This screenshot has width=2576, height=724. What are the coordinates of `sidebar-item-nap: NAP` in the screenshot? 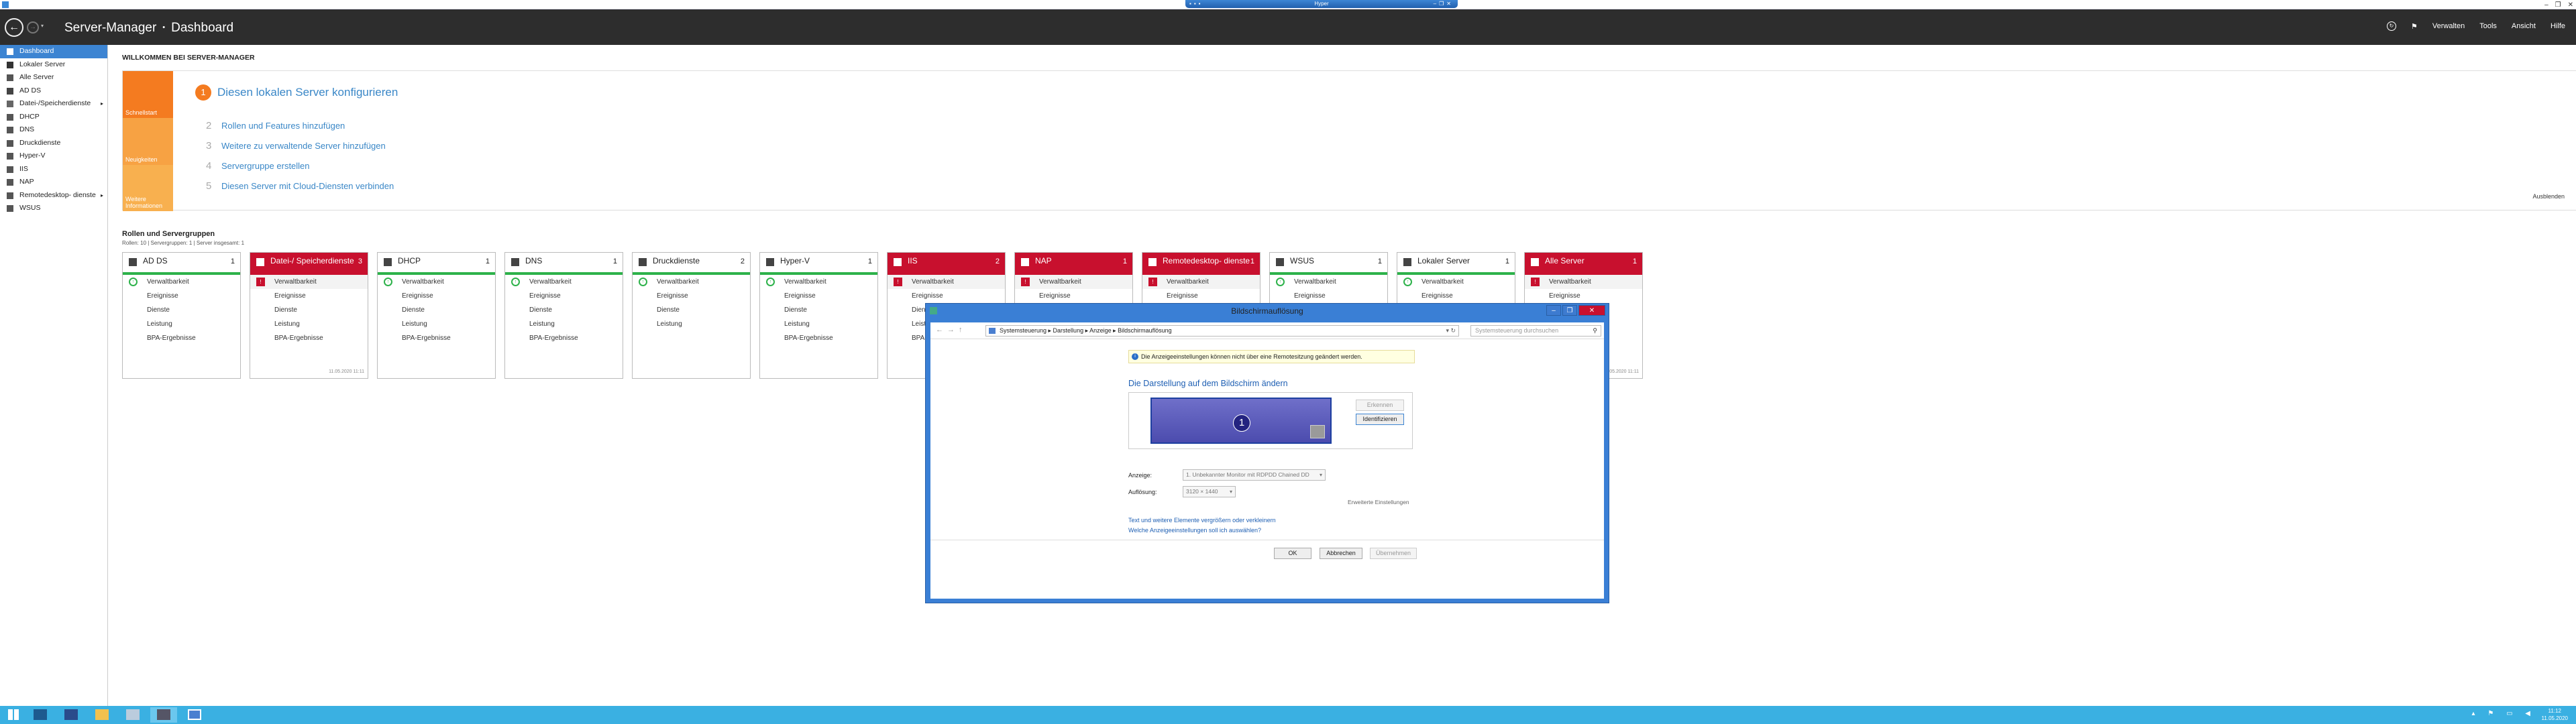 It's located at (53, 182).